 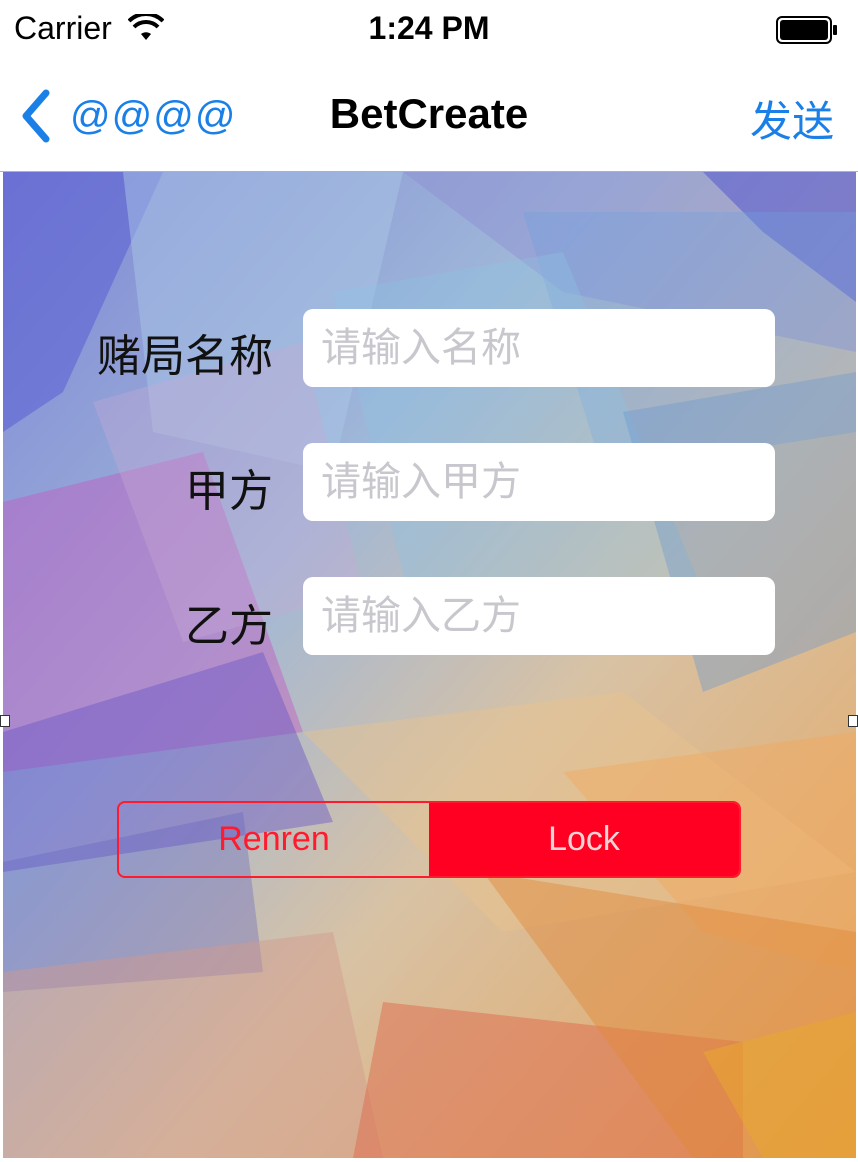 What do you see at coordinates (584, 839) in the screenshot?
I see `segment-lock: Lock` at bounding box center [584, 839].